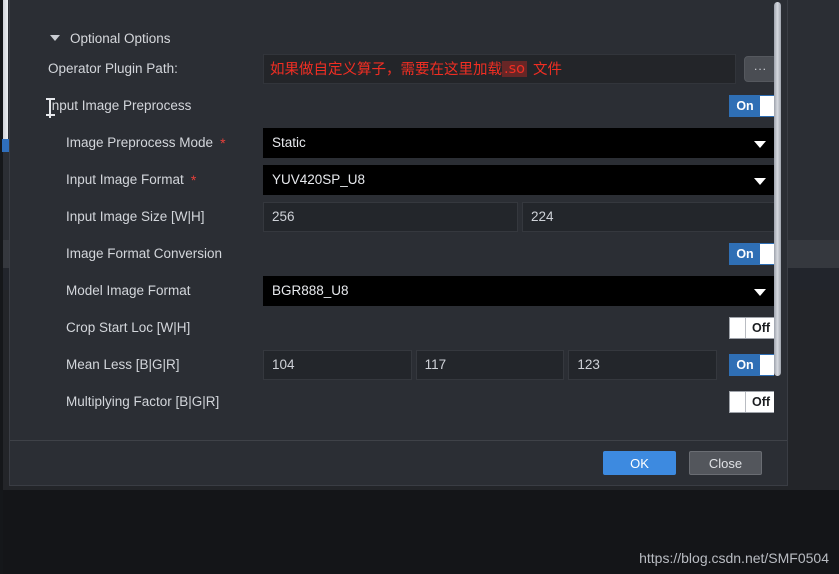 This screenshot has width=839, height=574. What do you see at coordinates (5, 145) in the screenshot?
I see `background-scrollbar-thumb` at bounding box center [5, 145].